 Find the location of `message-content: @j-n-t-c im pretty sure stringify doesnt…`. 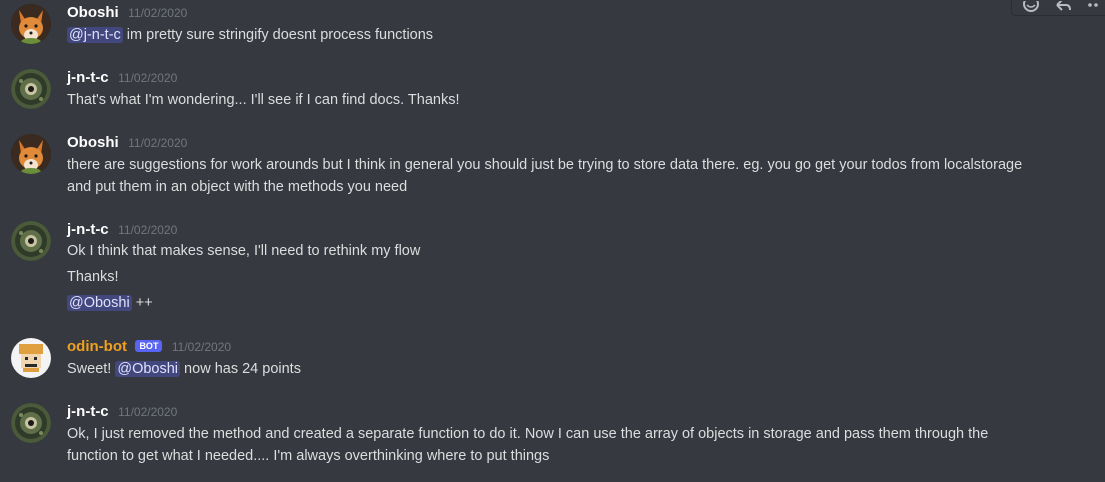

message-content: @j-n-t-c im pretty sure stringify doesnt… is located at coordinates (250, 35).